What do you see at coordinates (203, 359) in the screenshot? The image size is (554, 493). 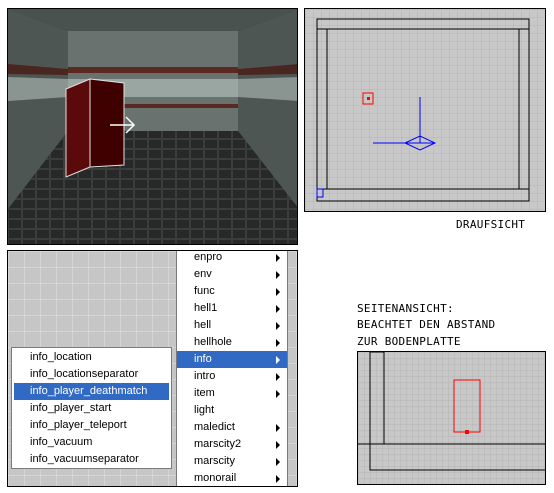 I see `menu-item-label: info` at bounding box center [203, 359].